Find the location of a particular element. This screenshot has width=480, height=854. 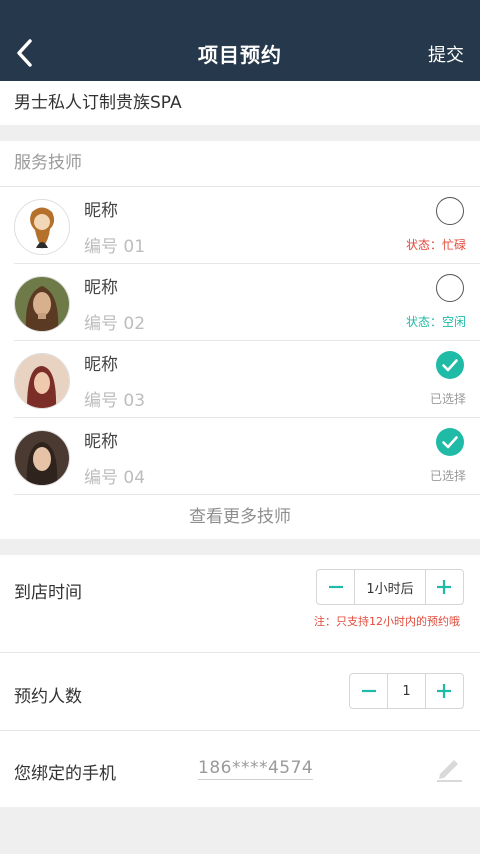

arrival-time-row: 到店时间 1小时后 注：只支持12小时内的预约哦 is located at coordinates (240, 604).